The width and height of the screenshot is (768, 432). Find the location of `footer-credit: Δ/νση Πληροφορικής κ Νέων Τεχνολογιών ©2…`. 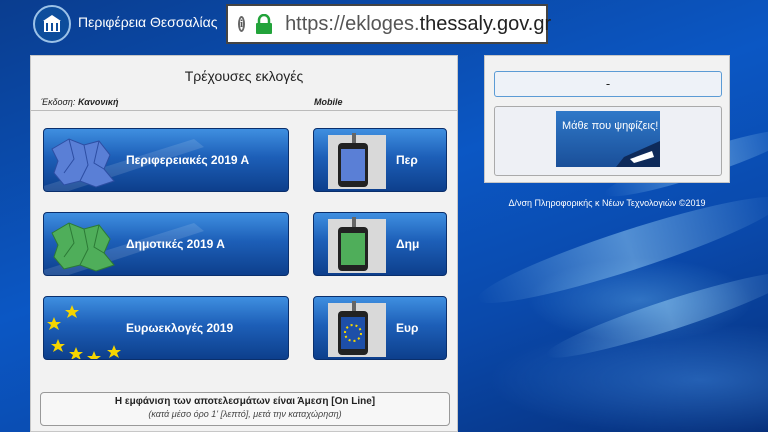

footer-credit: Δ/νση Πληροφορικής κ Νέων Τεχνολογιών ©2… is located at coordinates (607, 203).